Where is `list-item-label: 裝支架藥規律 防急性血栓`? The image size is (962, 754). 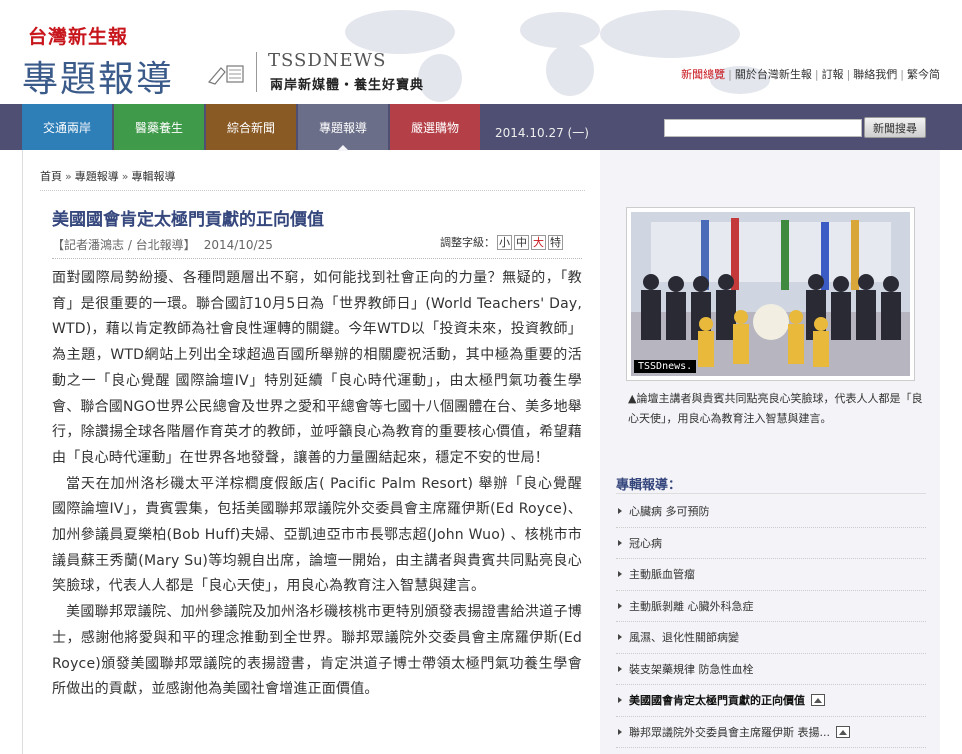 list-item-label: 裝支架藥規律 防急性血栓 is located at coordinates (691, 669).